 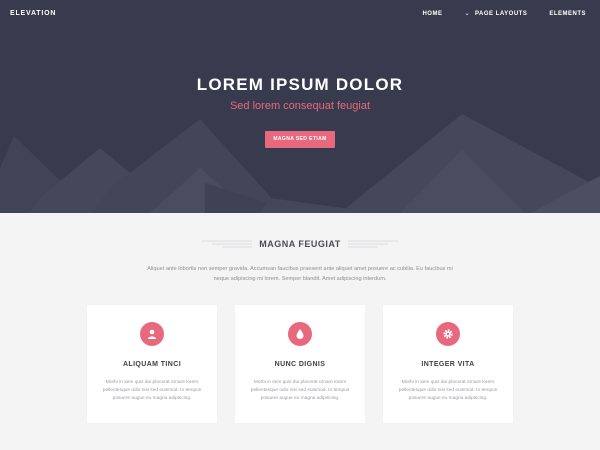 What do you see at coordinates (467, 14) in the screenshot?
I see `chevron-down-icon: ⌄` at bounding box center [467, 14].